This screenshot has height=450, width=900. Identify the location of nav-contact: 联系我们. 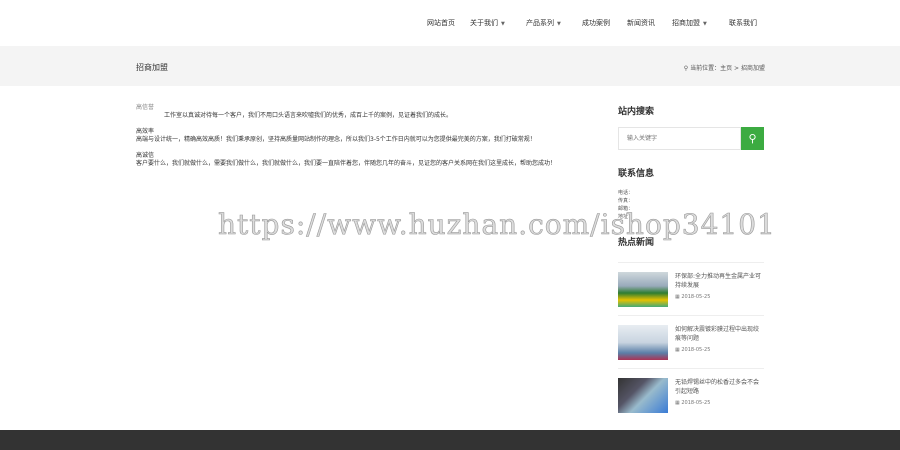
(743, 23).